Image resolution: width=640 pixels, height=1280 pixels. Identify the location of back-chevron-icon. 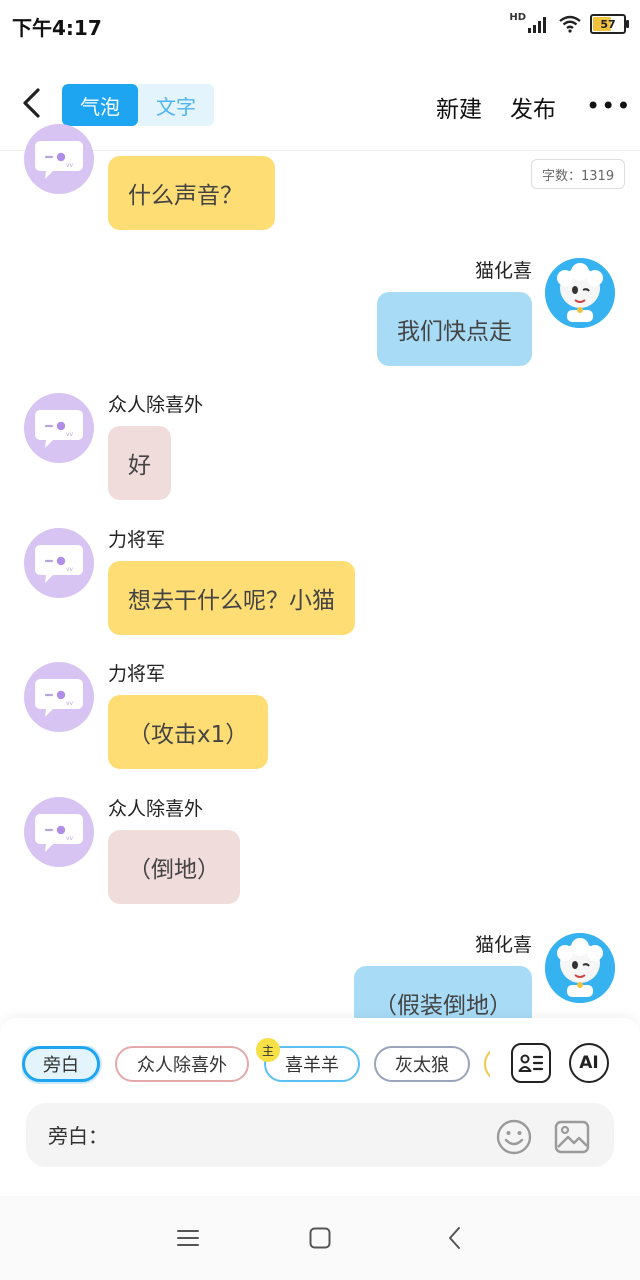
(33, 103).